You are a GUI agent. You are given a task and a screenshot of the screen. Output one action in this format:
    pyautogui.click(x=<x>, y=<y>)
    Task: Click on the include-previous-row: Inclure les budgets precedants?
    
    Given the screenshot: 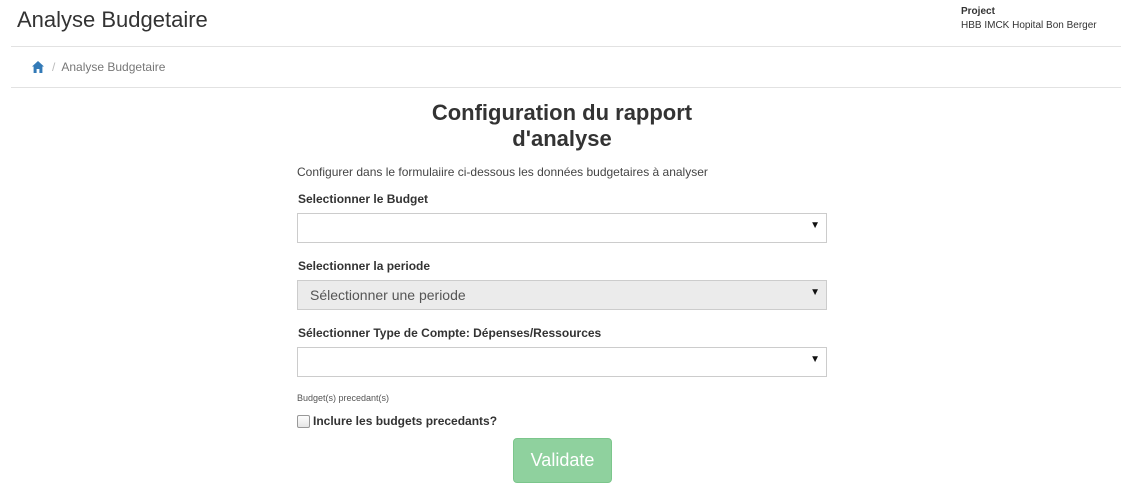 What is the action you would take?
    pyautogui.click(x=397, y=421)
    